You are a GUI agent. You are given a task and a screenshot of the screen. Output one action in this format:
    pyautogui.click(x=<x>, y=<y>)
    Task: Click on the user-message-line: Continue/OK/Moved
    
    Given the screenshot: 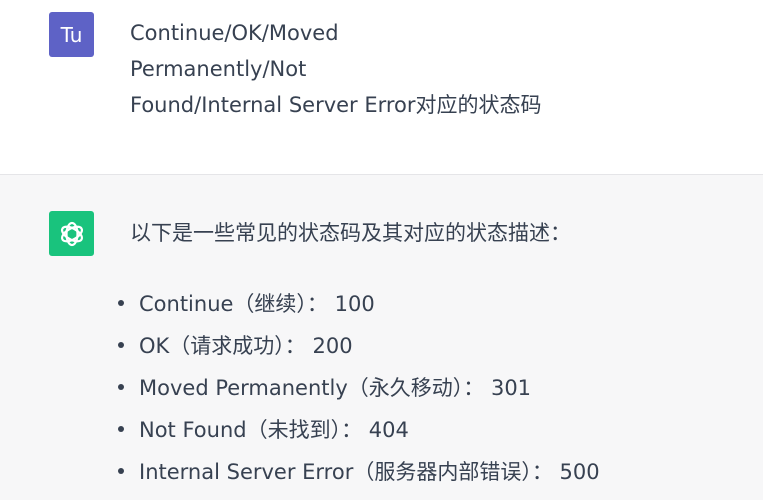 What is the action you would take?
    pyautogui.click(x=234, y=33)
    